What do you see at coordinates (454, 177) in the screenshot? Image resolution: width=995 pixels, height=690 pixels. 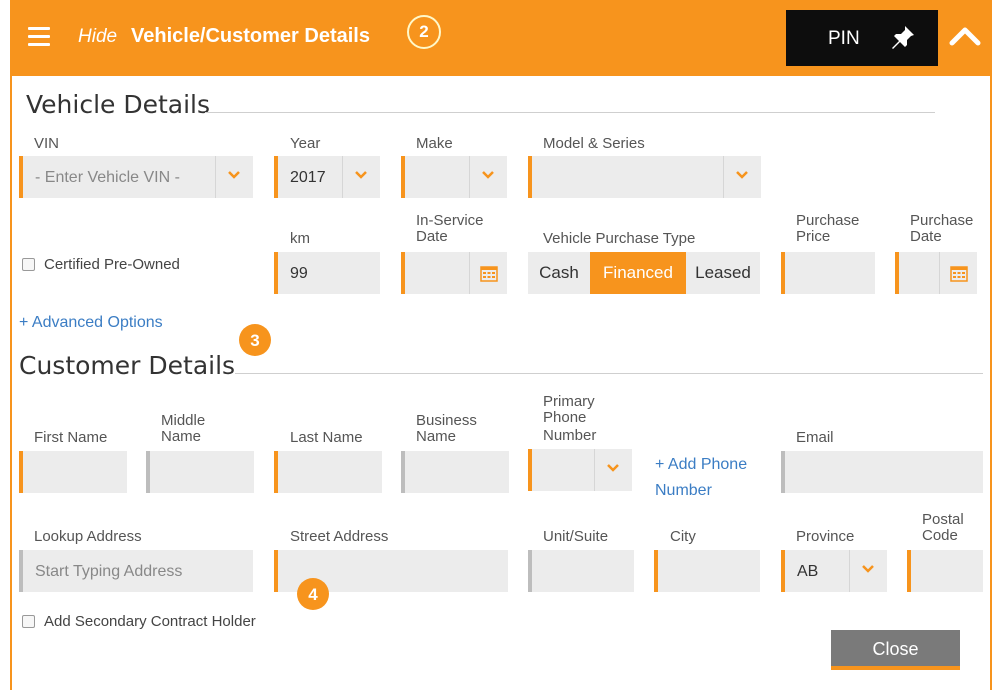 I see `make-select` at bounding box center [454, 177].